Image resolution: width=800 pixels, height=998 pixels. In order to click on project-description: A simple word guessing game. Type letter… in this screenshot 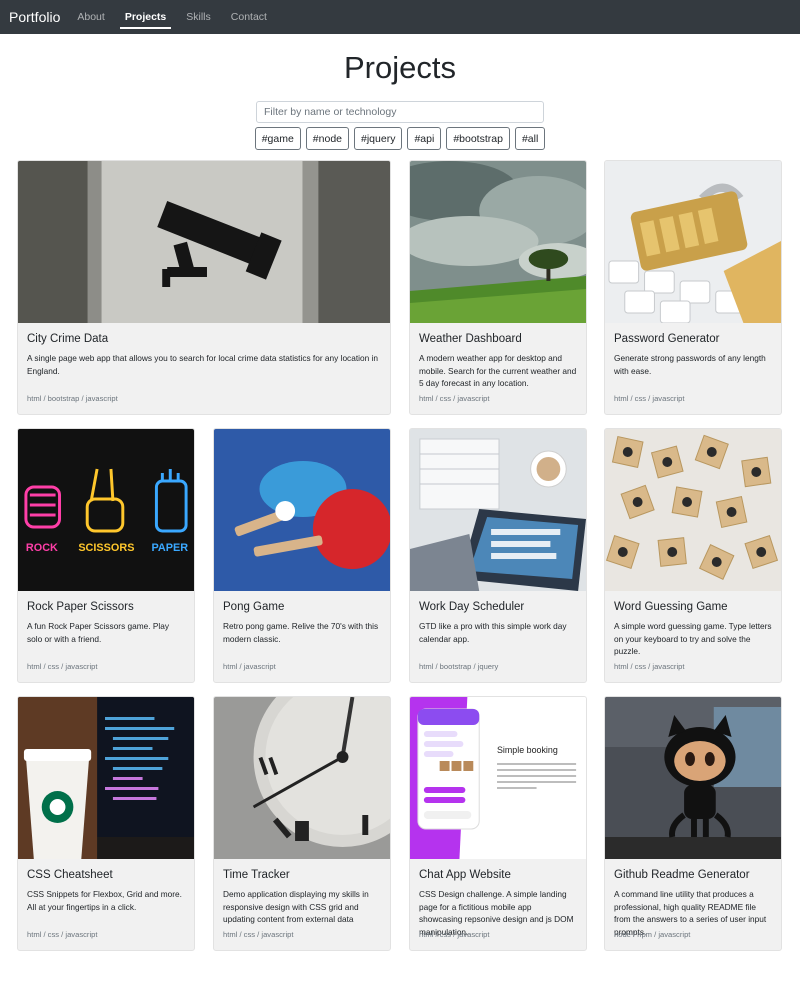, I will do `click(693, 638)`.